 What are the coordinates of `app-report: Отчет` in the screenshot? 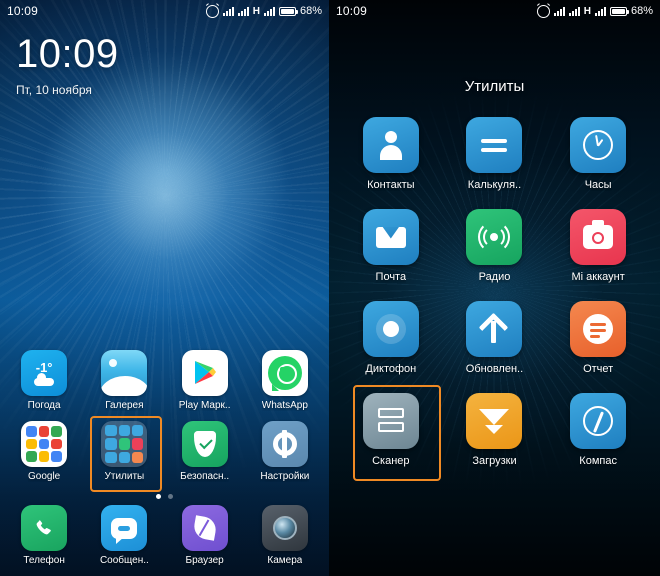 It's located at (598, 338).